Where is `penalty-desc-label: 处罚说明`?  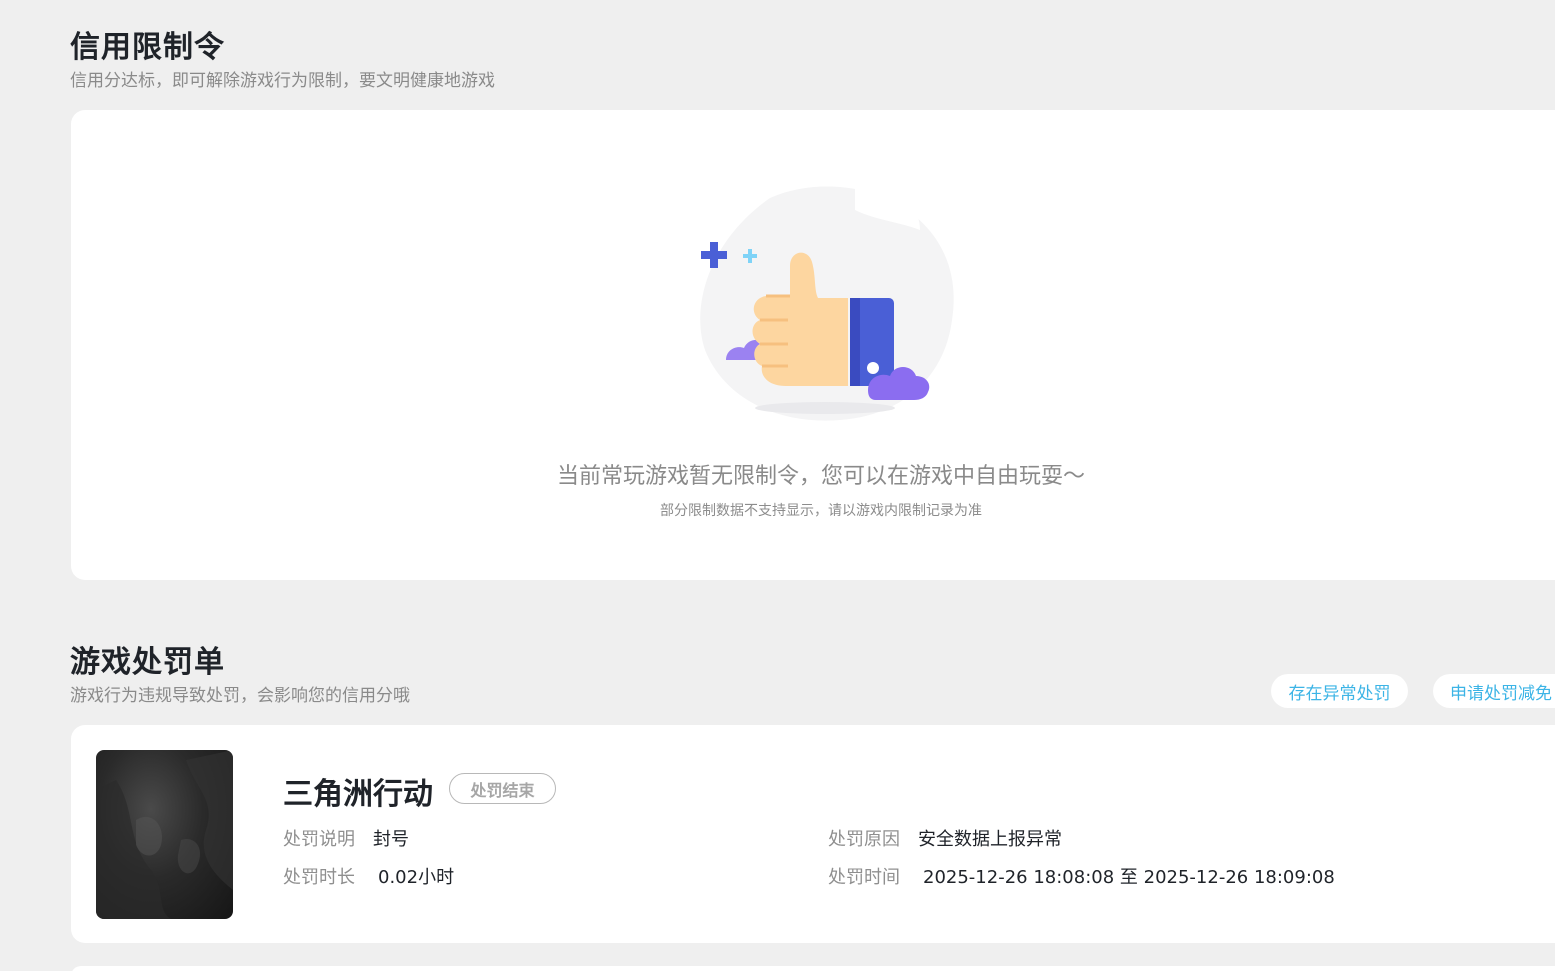
penalty-desc-label: 处罚说明 is located at coordinates (319, 839).